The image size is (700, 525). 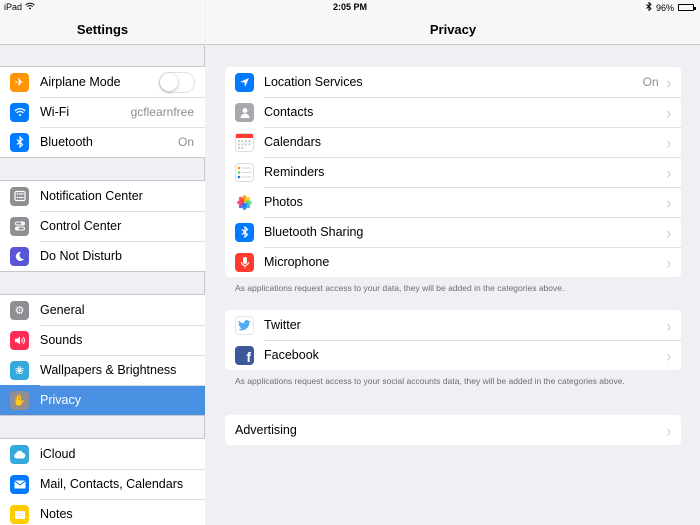 I want to click on row-label: Microphone, so click(x=297, y=262).